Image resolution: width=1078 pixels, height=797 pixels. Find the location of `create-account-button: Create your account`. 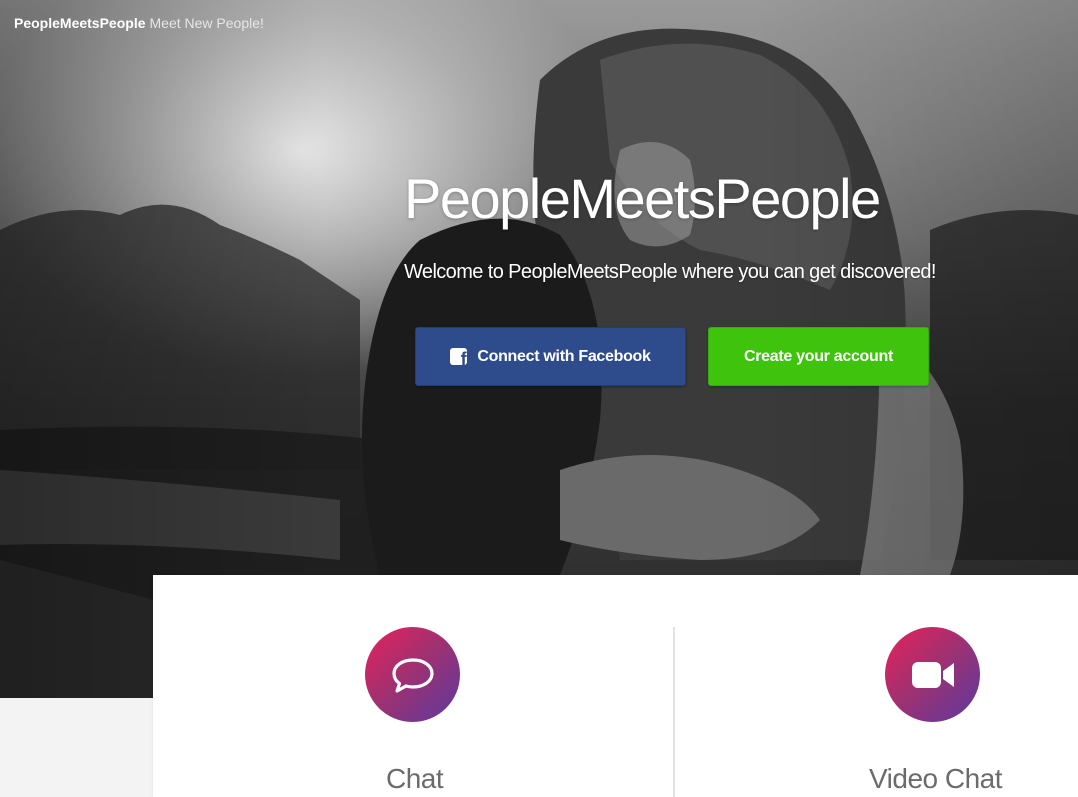

create-account-button: Create your account is located at coordinates (818, 356).